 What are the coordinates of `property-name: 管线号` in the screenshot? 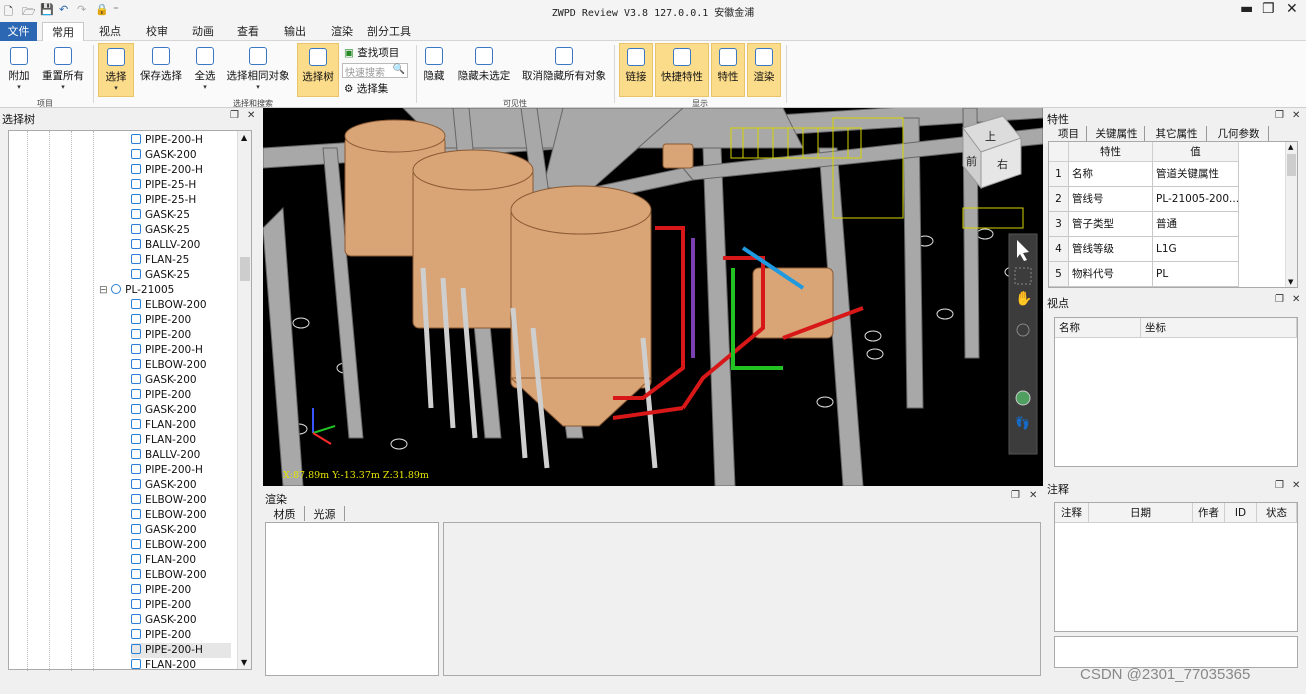 It's located at (1111, 199).